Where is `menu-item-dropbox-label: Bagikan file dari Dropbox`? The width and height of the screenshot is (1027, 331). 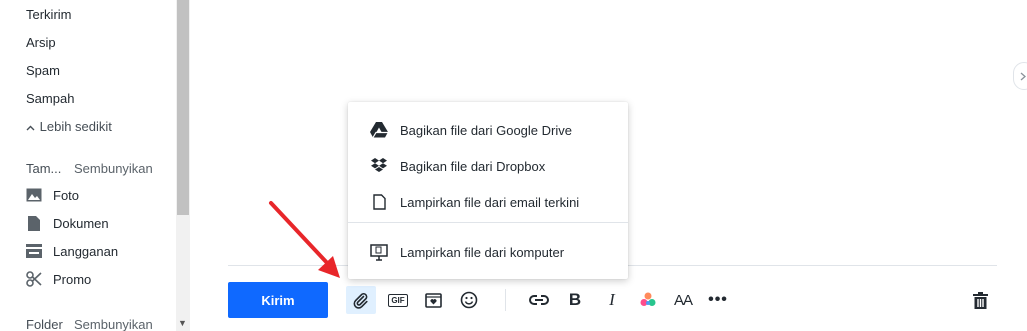 menu-item-dropbox-label: Bagikan file dari Dropbox is located at coordinates (473, 166).